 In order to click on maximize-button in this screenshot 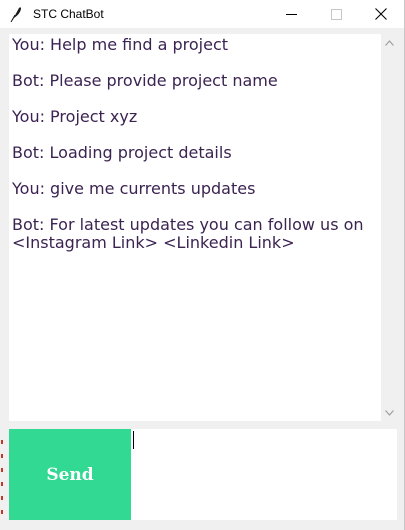, I will do `click(336, 14)`.